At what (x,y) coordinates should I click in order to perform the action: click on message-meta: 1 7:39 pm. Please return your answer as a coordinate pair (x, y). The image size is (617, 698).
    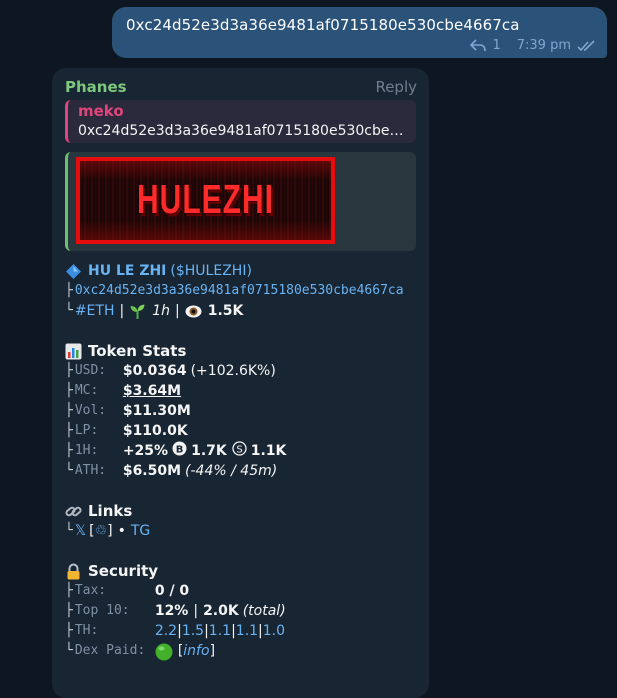
    Looking at the image, I should click on (533, 45).